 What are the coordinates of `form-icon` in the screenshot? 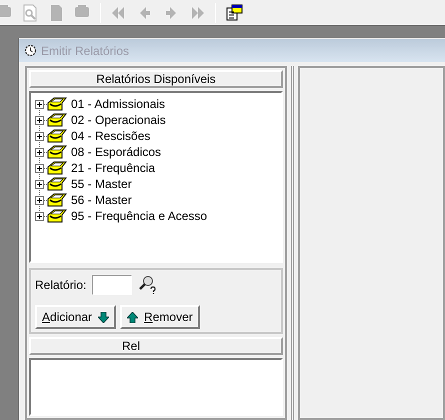 It's located at (234, 12).